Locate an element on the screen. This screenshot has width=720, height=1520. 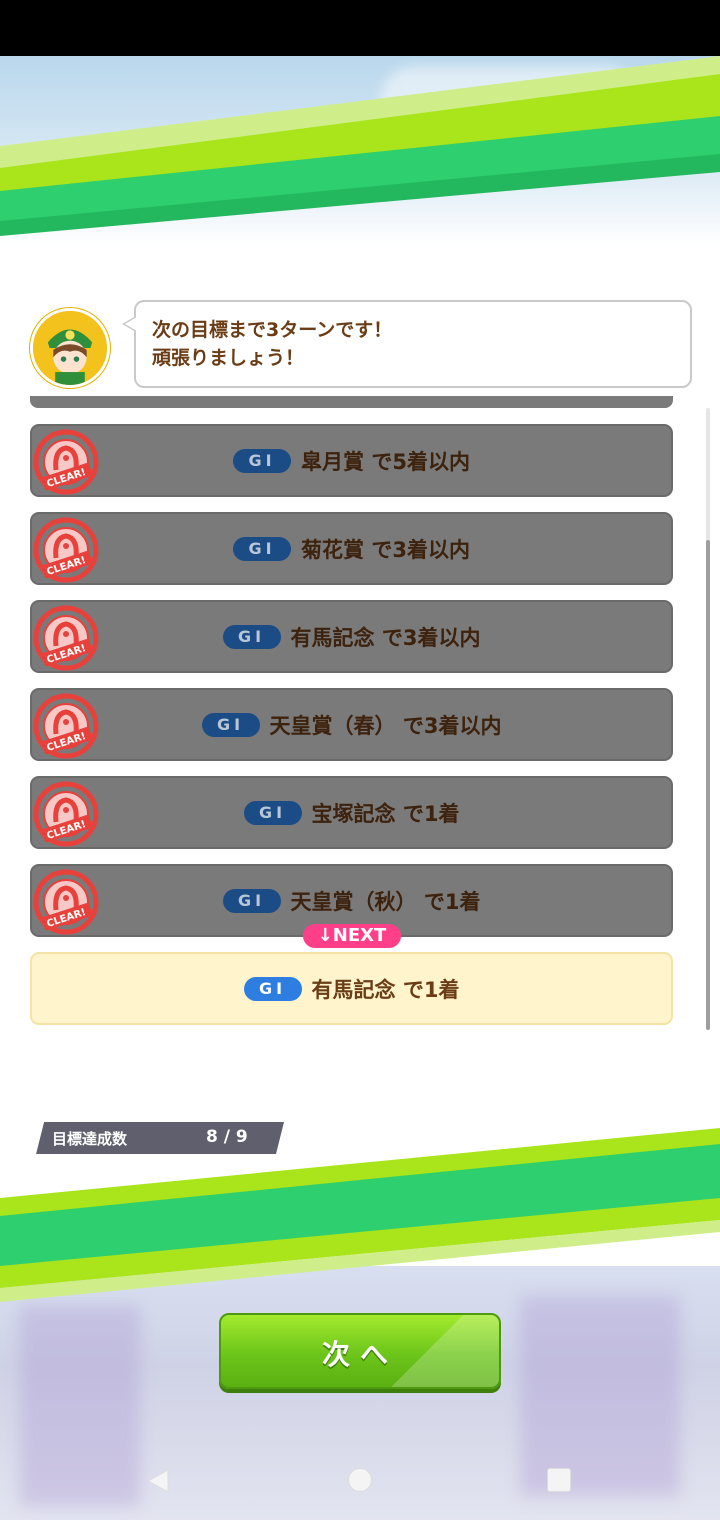
next-goal-row: GI 有馬記念 で1着 is located at coordinates (351, 988).